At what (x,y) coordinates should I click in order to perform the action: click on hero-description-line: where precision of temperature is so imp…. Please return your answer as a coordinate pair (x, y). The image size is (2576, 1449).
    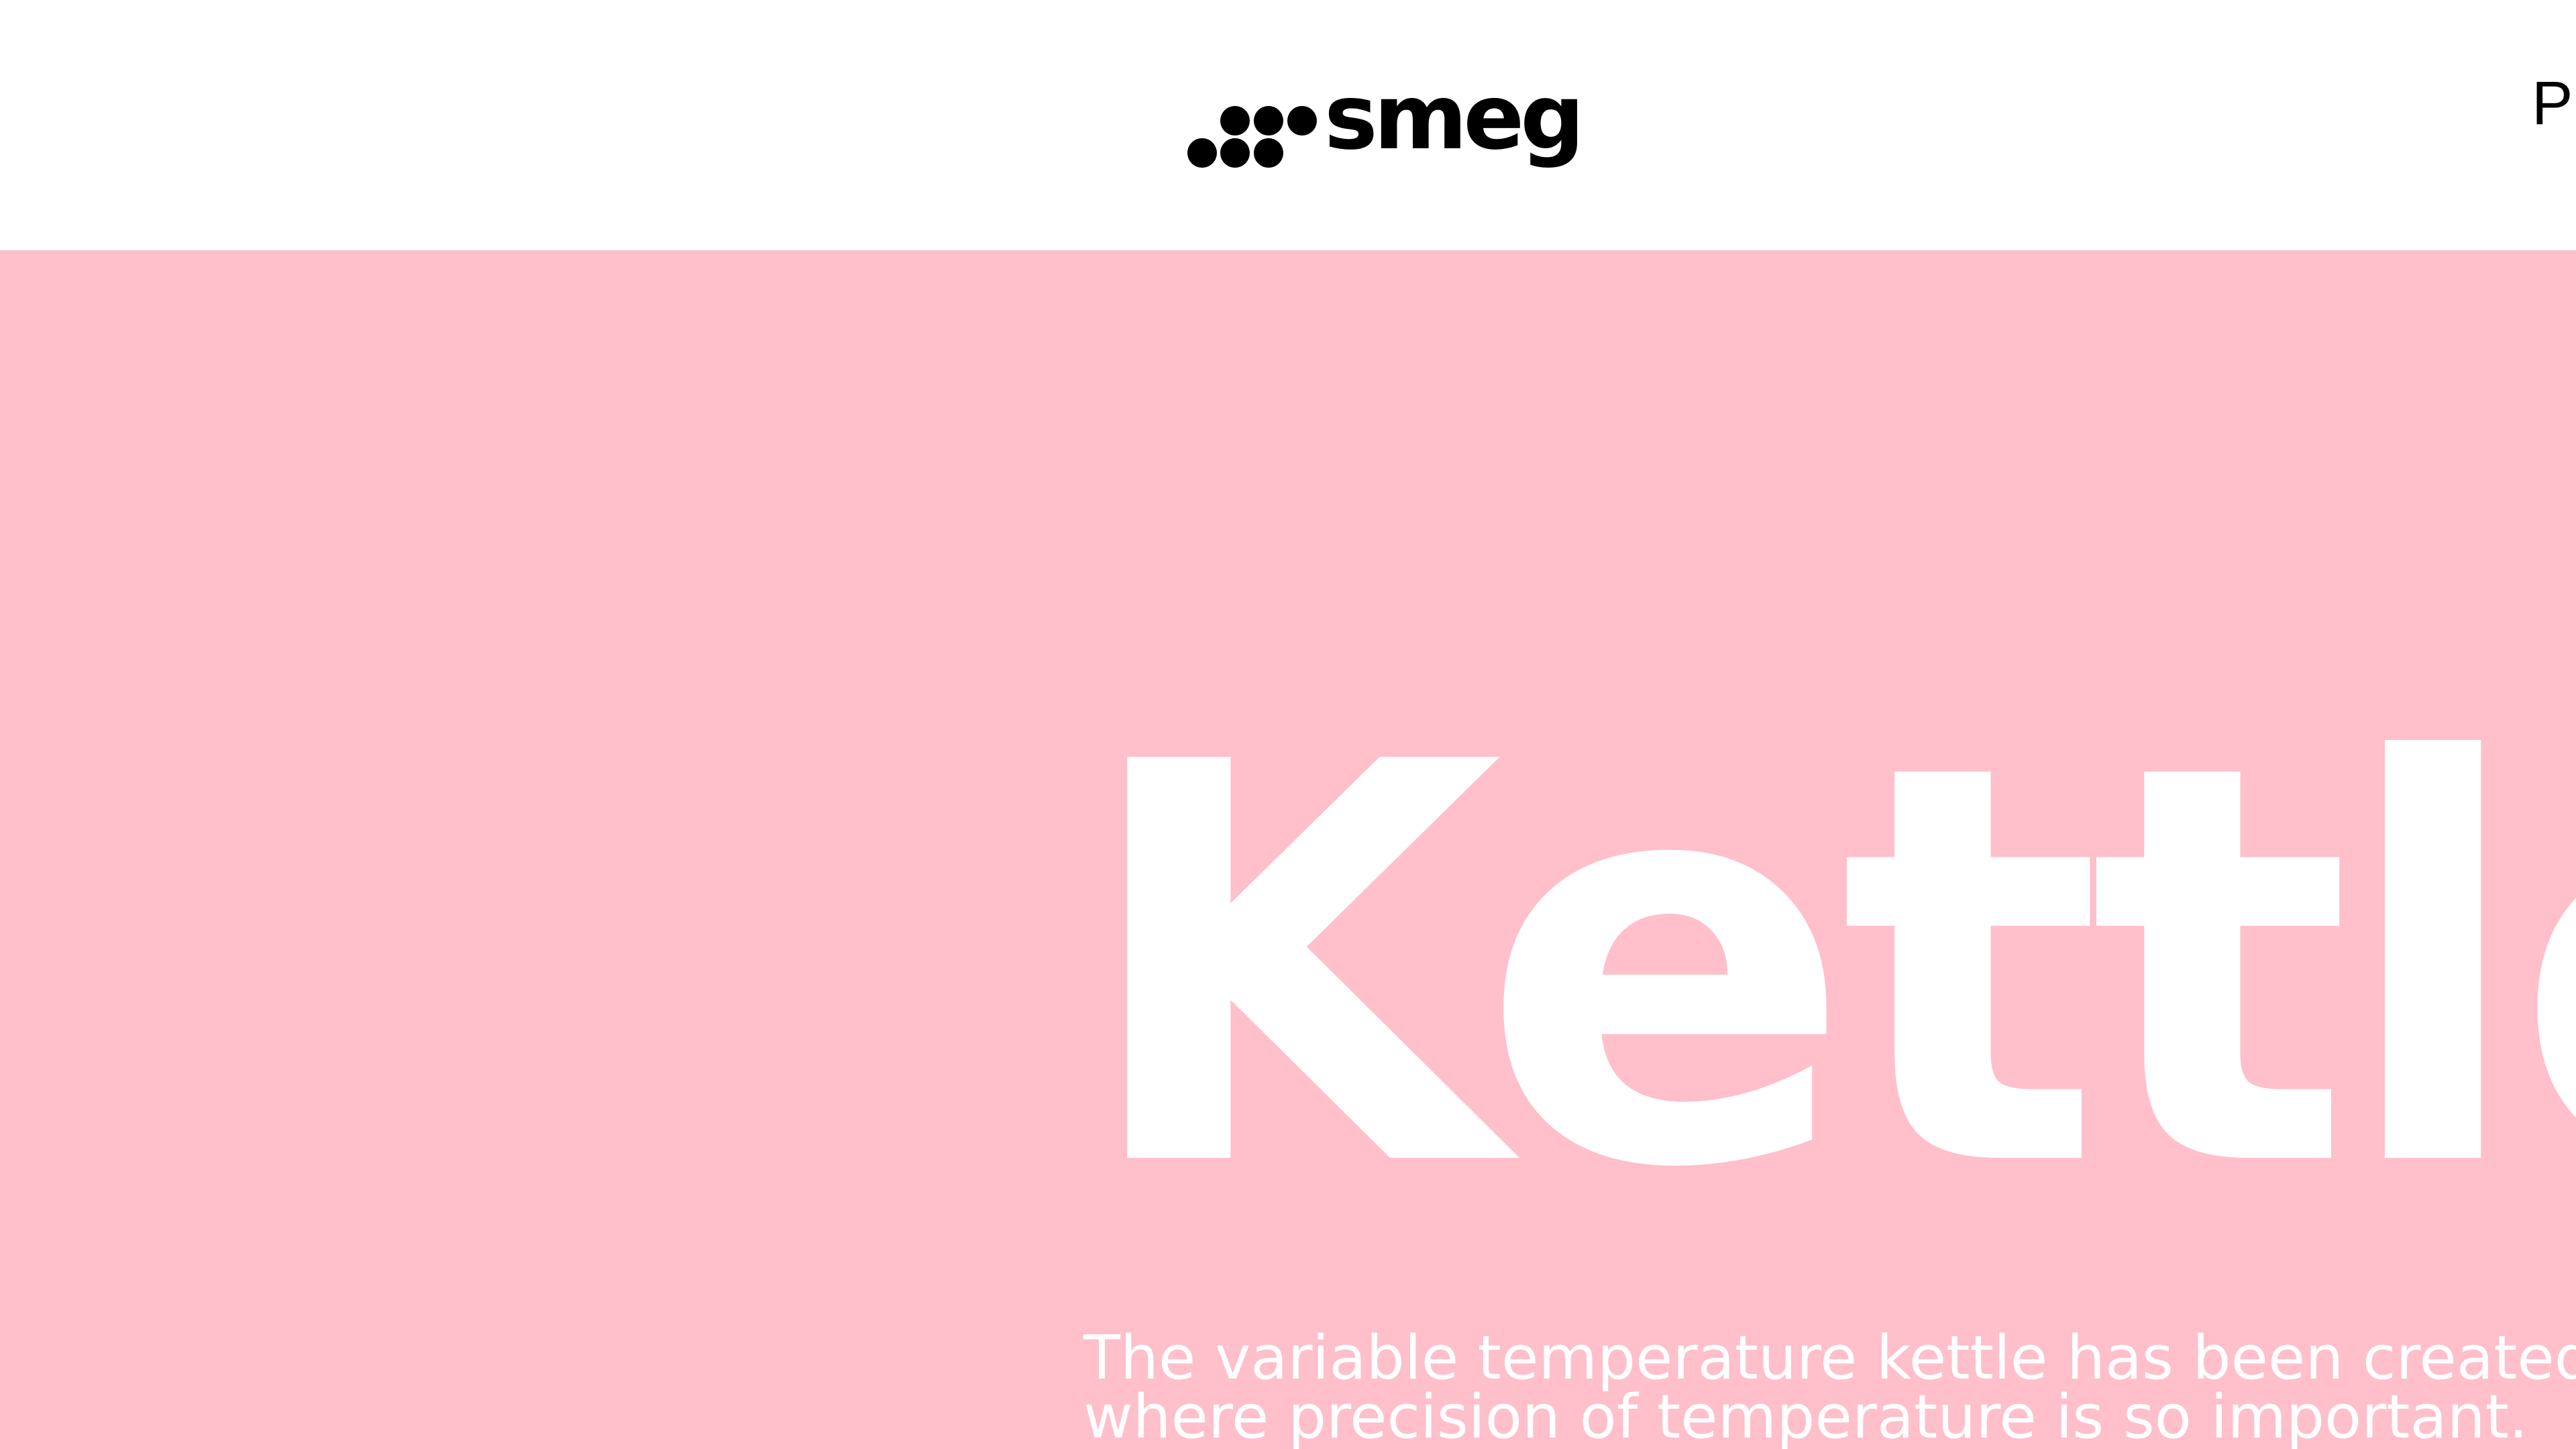
    Looking at the image, I should click on (1805, 1415).